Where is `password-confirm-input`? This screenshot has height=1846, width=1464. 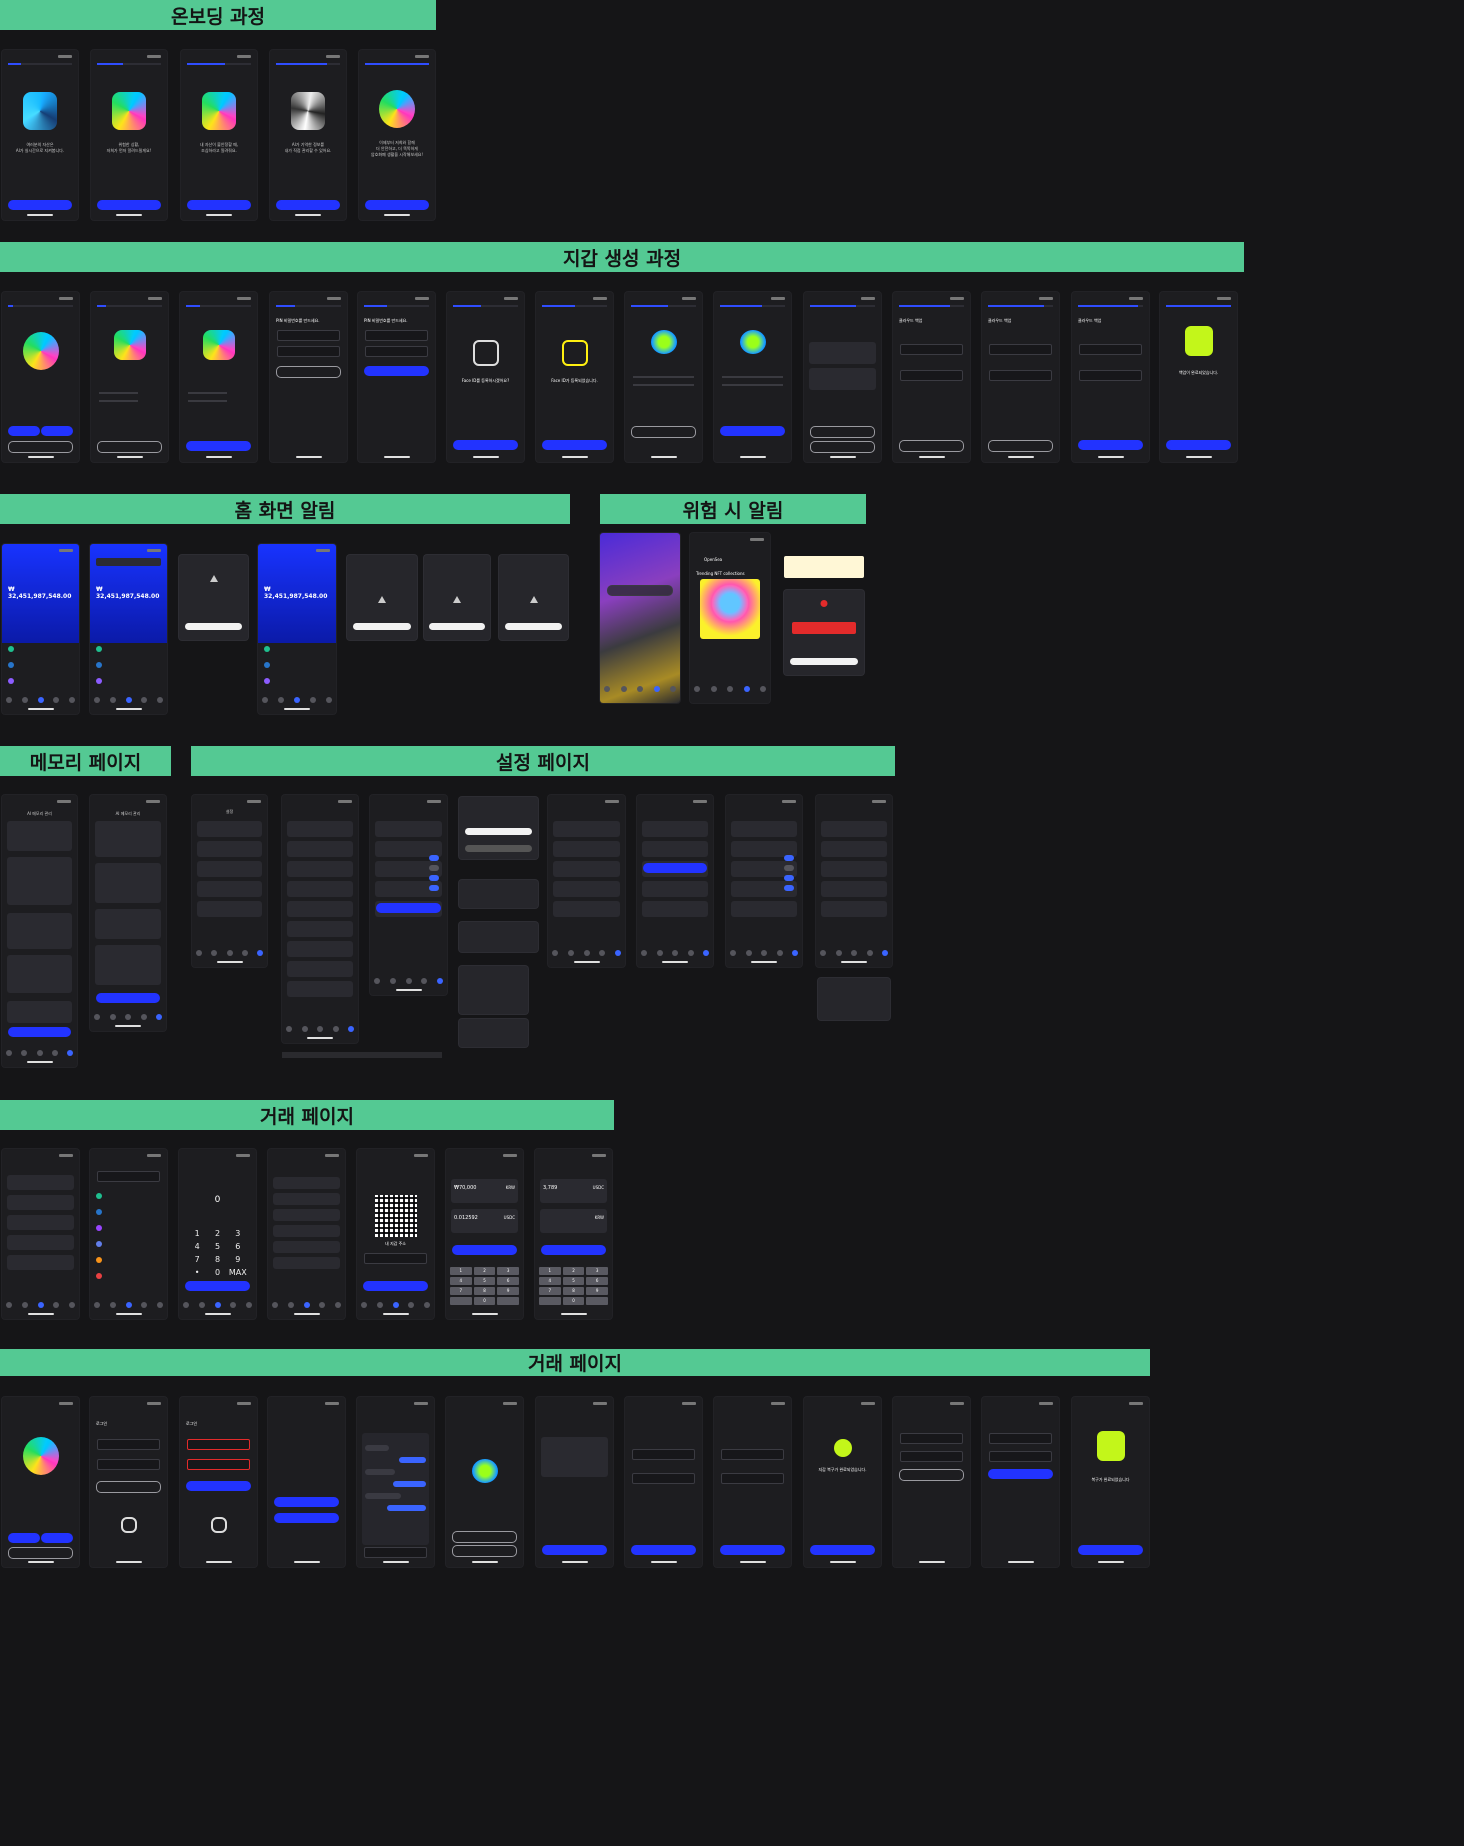
password-confirm-input is located at coordinates (1020, 375).